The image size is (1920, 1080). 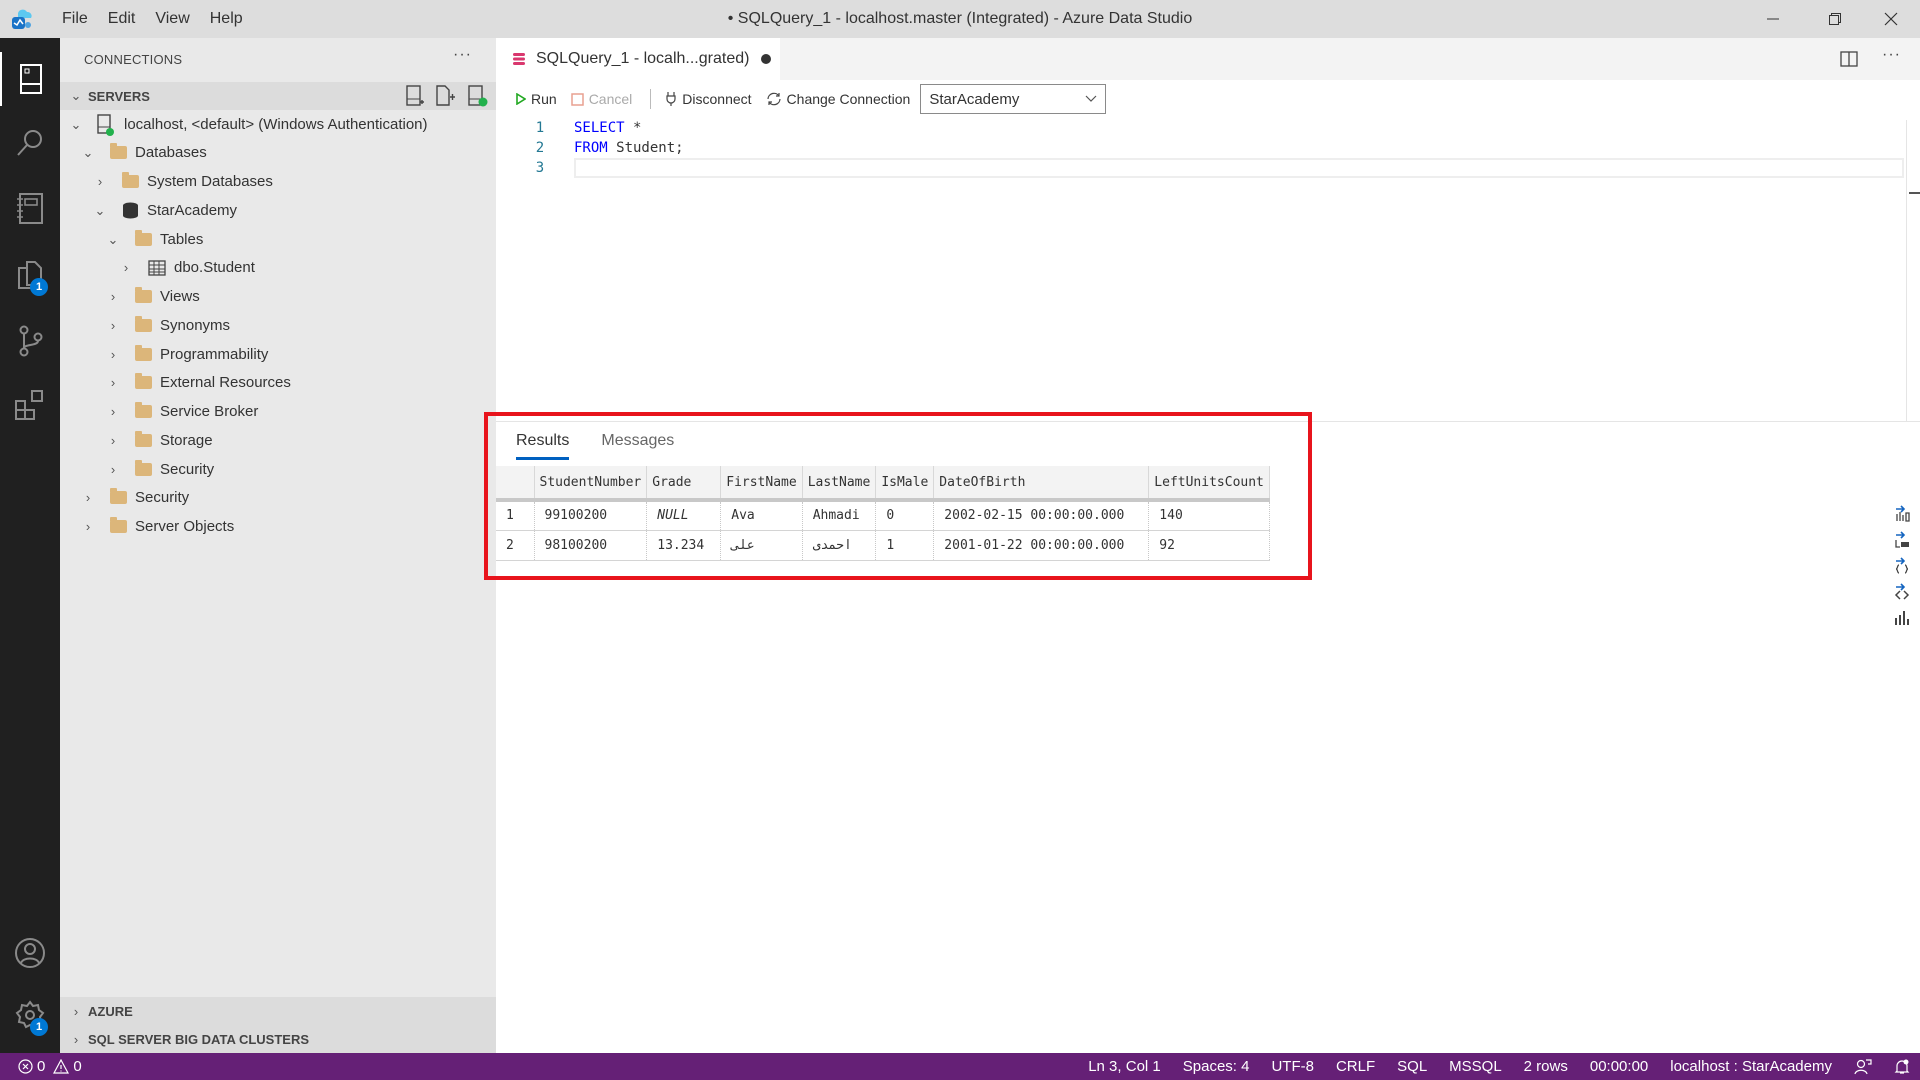 What do you see at coordinates (1835, 19) in the screenshot?
I see `restore-button` at bounding box center [1835, 19].